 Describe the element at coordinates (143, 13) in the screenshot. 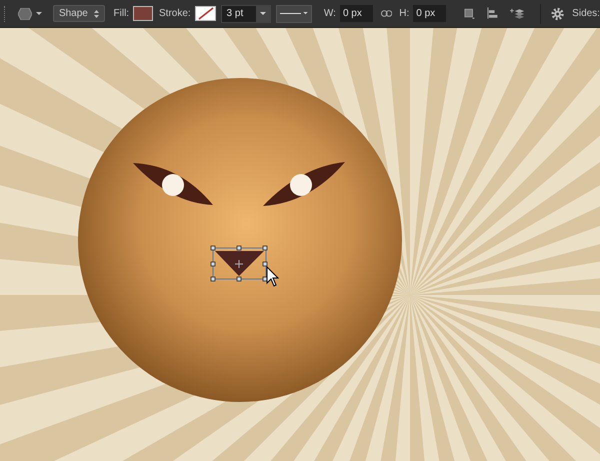

I see `fill-swatch` at that location.